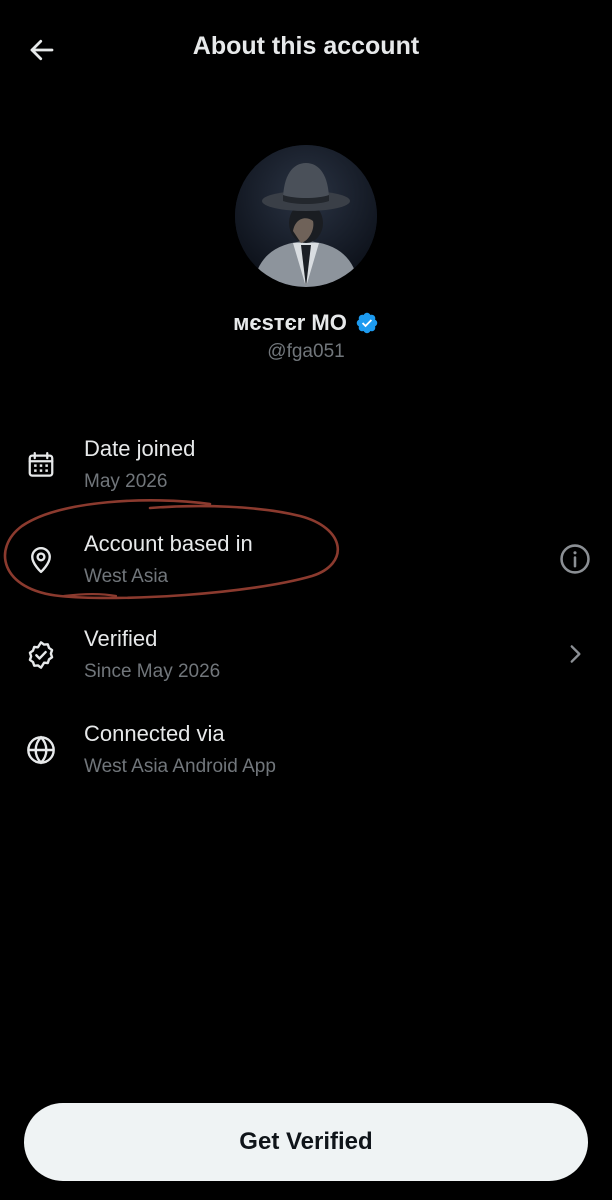 The width and height of the screenshot is (612, 1200). I want to click on handle: @fga051, so click(306, 351).